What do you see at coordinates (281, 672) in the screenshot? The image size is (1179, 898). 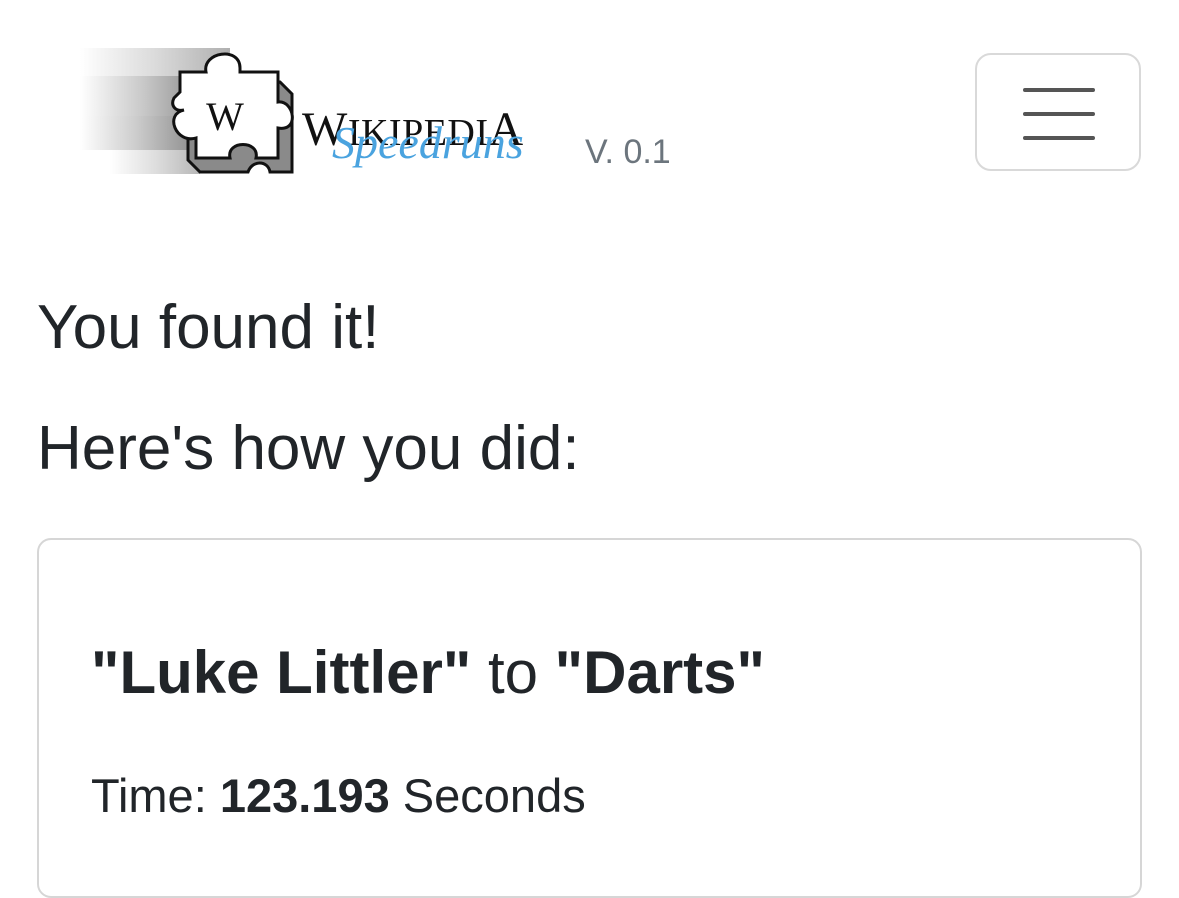 I see `start-article: "Luke Littler"` at bounding box center [281, 672].